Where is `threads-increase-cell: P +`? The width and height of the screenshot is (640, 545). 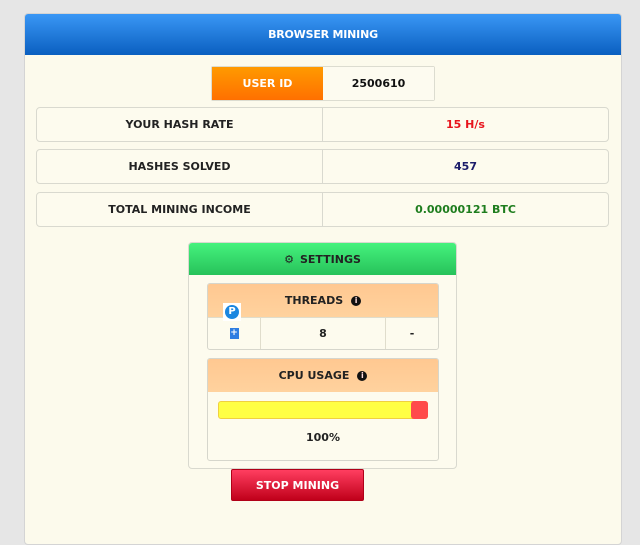 threads-increase-cell: P + is located at coordinates (234, 326).